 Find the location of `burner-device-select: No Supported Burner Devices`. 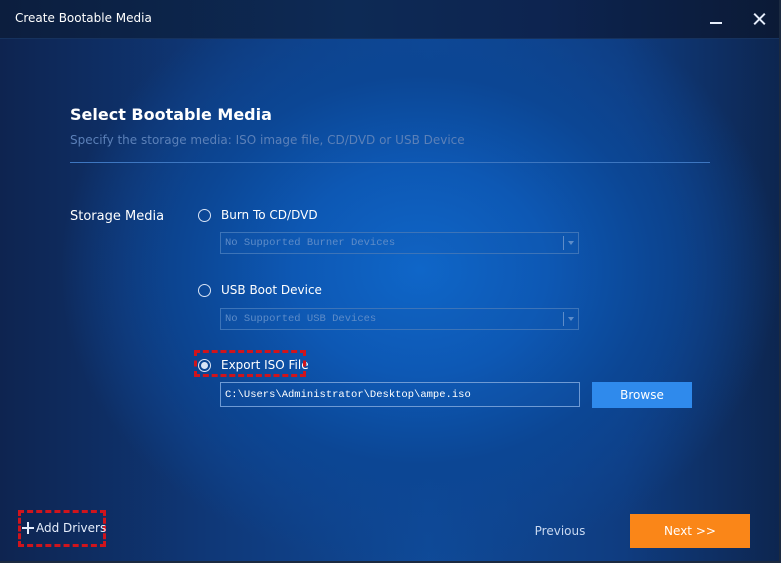

burner-device-select: No Supported Burner Devices is located at coordinates (399, 243).